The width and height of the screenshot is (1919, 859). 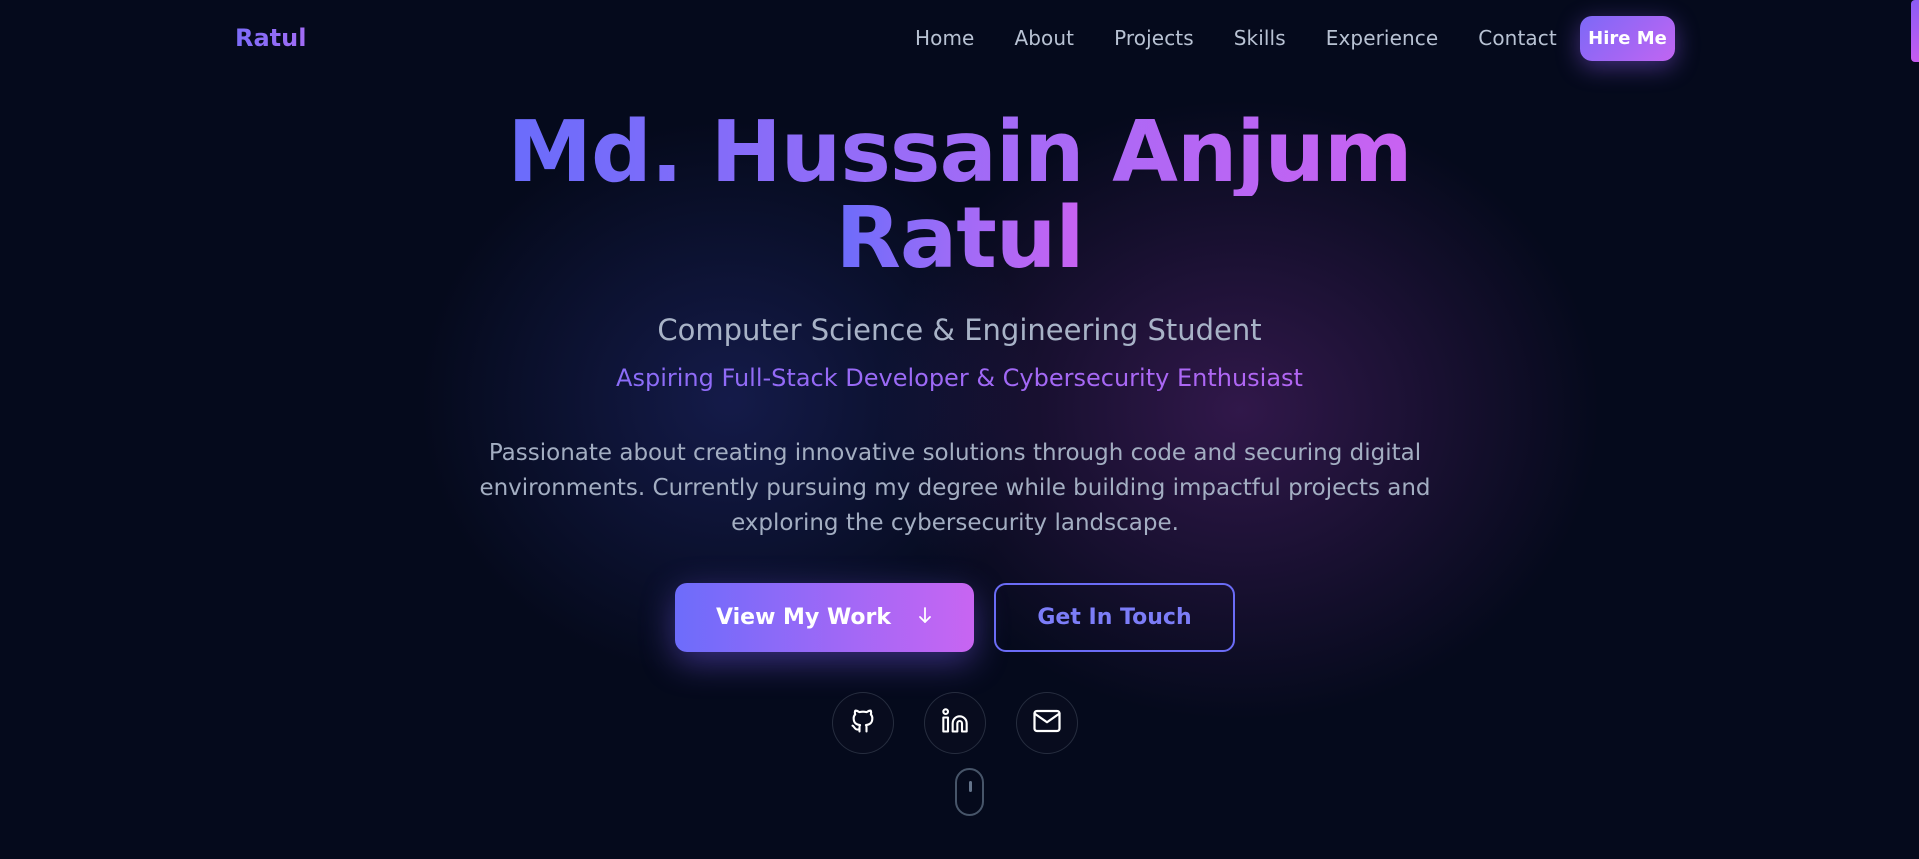 I want to click on view-my-work-button: View My Work, so click(x=824, y=617).